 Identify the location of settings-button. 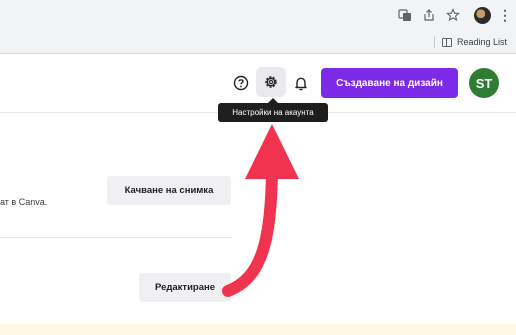
(271, 82).